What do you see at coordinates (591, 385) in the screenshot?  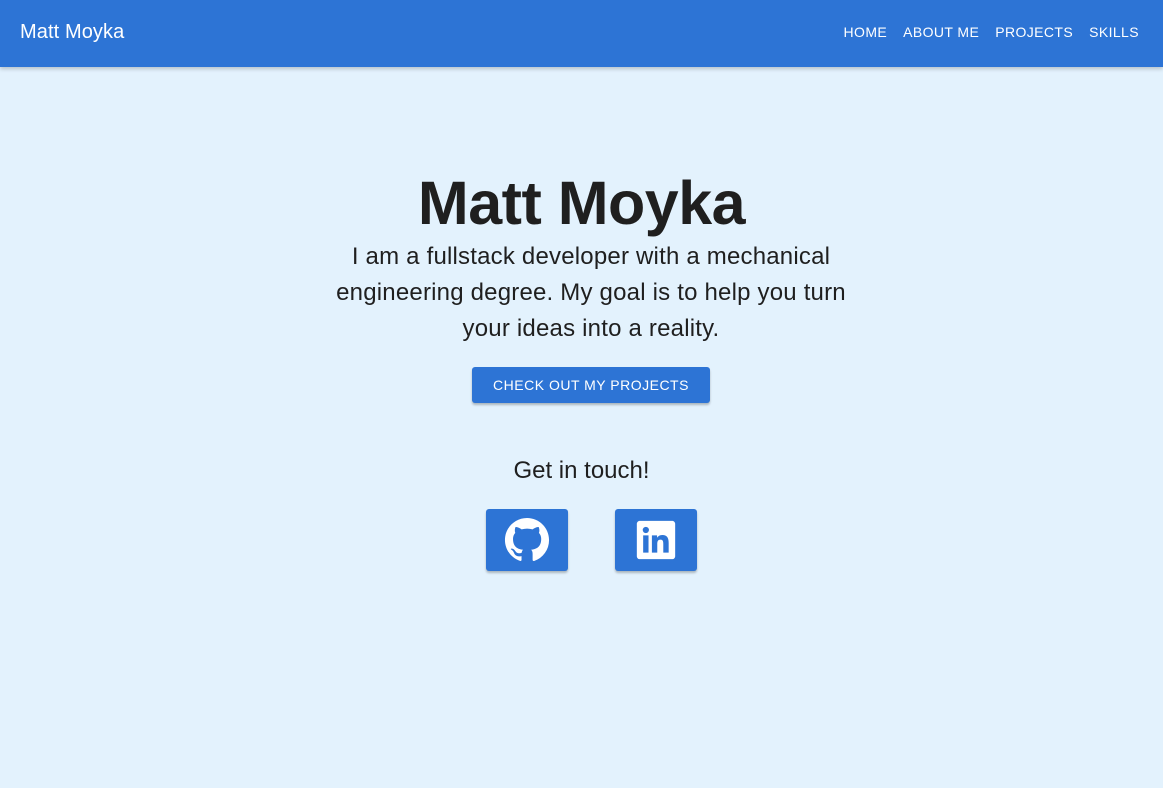 I see `check-out-projects-button: CHECK OUT MY PROJECTS` at bounding box center [591, 385].